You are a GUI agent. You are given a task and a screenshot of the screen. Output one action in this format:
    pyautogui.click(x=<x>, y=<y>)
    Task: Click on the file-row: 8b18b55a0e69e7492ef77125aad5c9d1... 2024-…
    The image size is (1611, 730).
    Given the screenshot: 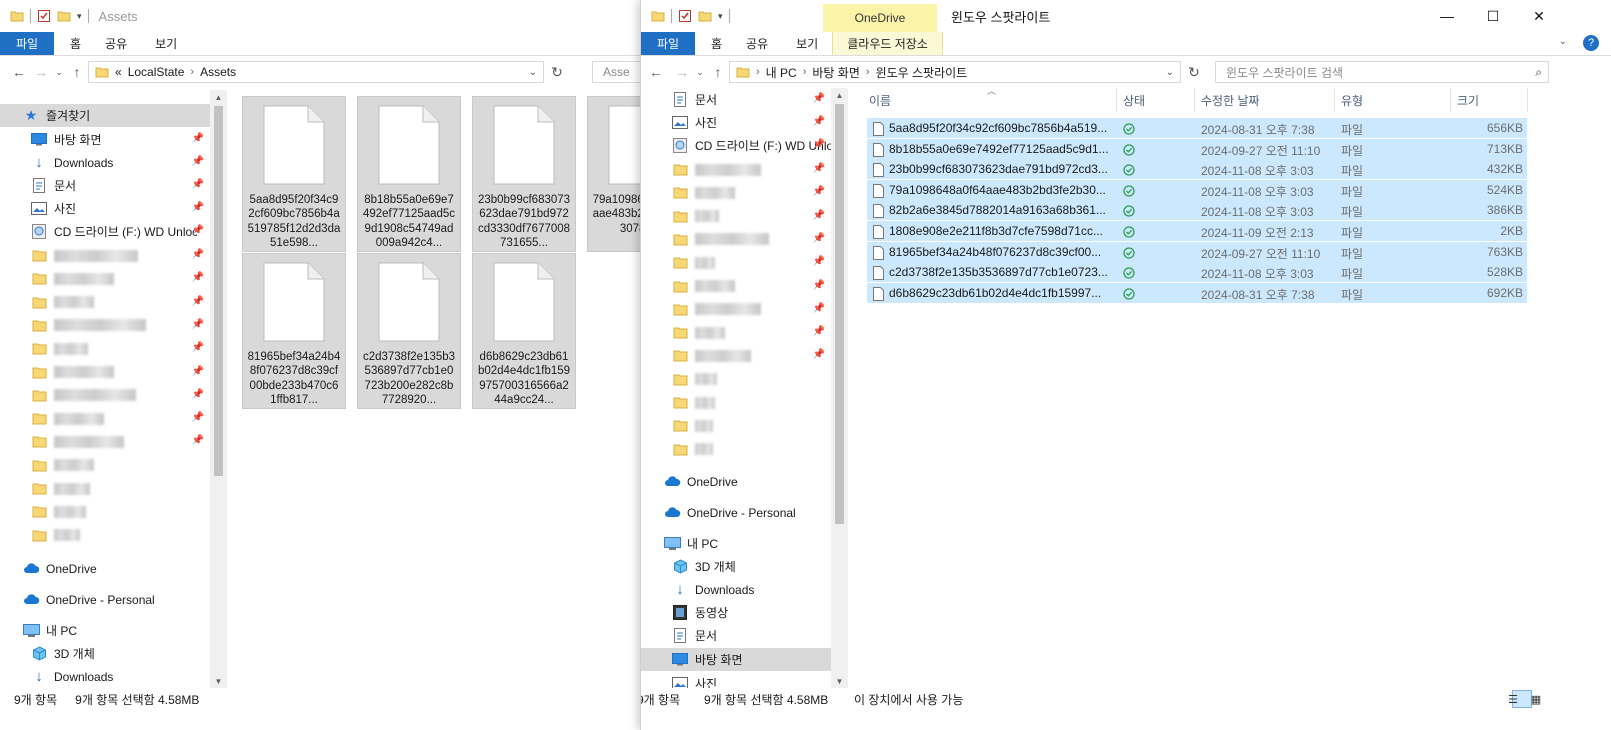 What is the action you would take?
    pyautogui.click(x=1197, y=148)
    